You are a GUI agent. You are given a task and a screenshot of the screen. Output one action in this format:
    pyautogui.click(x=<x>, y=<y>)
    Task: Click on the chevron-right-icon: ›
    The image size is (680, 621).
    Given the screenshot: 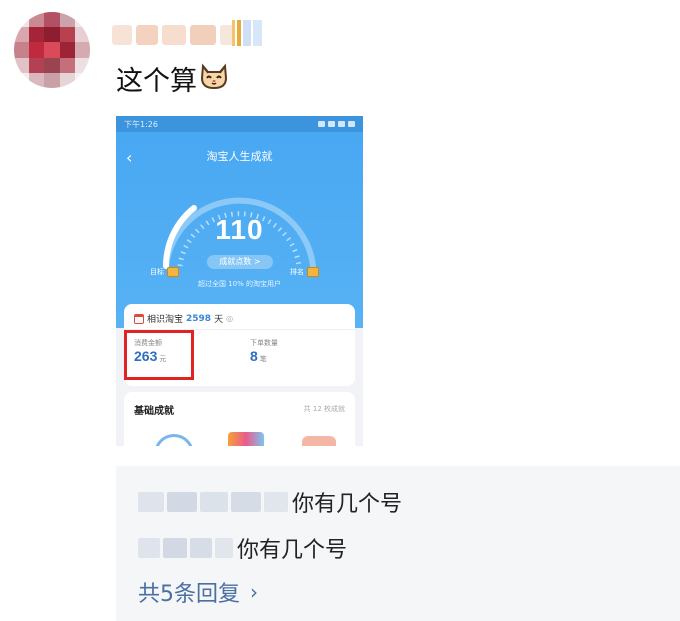 What is the action you would take?
    pyautogui.click(x=254, y=592)
    